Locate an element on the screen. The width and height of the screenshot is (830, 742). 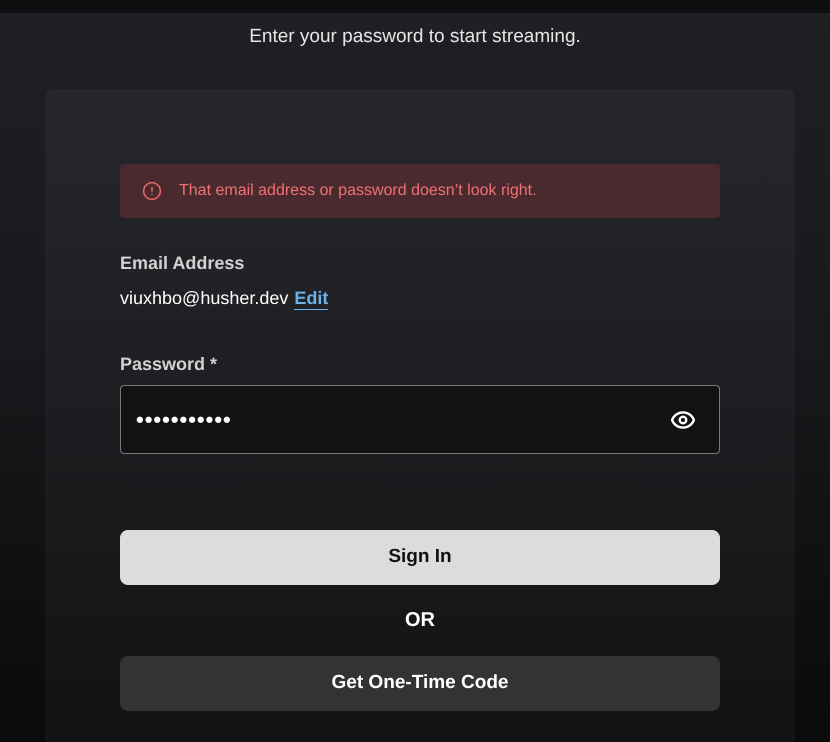
sign-in-button: Sign In is located at coordinates (420, 557).